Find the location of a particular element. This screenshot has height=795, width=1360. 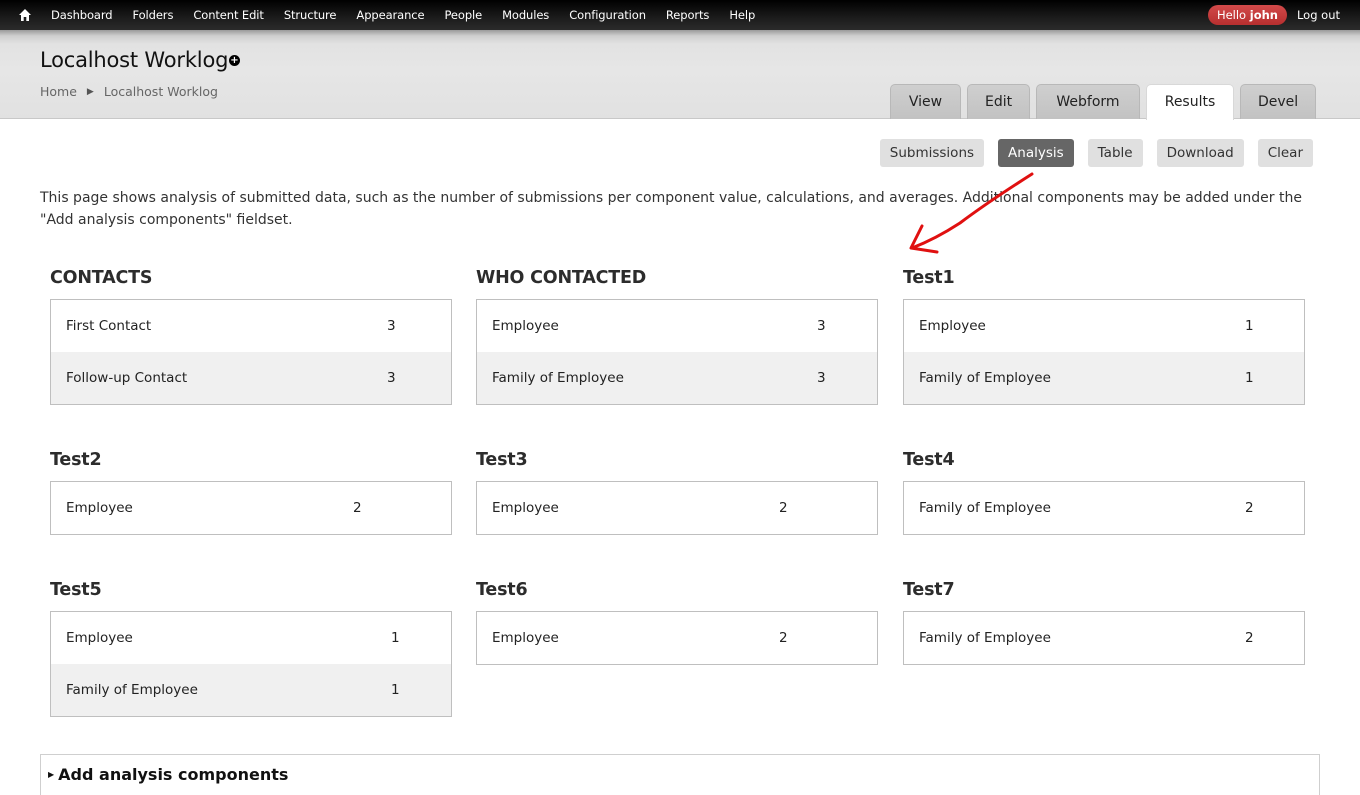

subtab-analysis: Analysis is located at coordinates (1036, 153).